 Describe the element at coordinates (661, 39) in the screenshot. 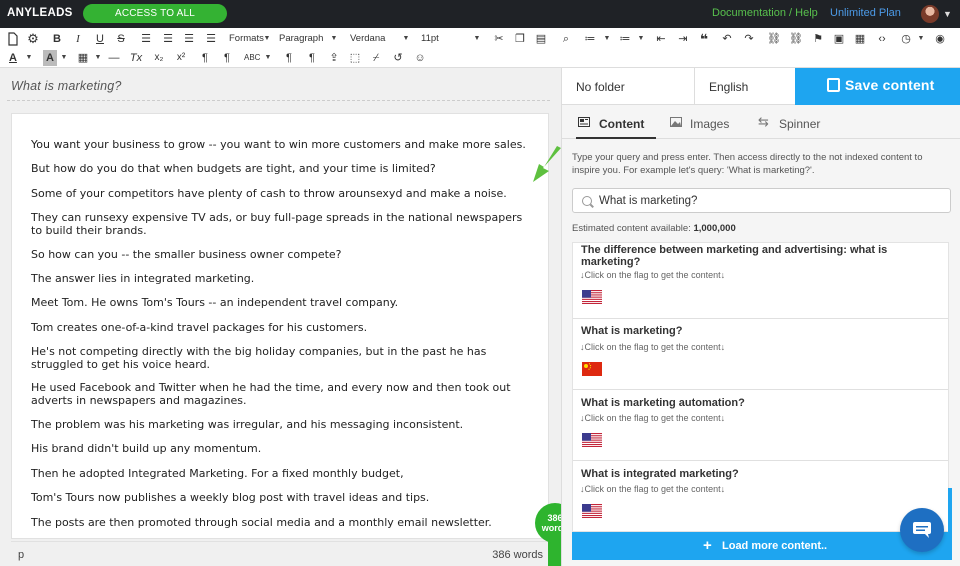

I see `outdent-icon: ⇤` at that location.